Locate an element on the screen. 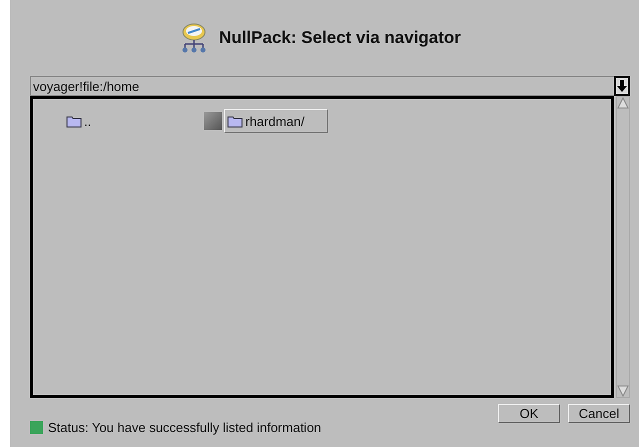  window-title: NullPack: Select via navigator is located at coordinates (340, 38).